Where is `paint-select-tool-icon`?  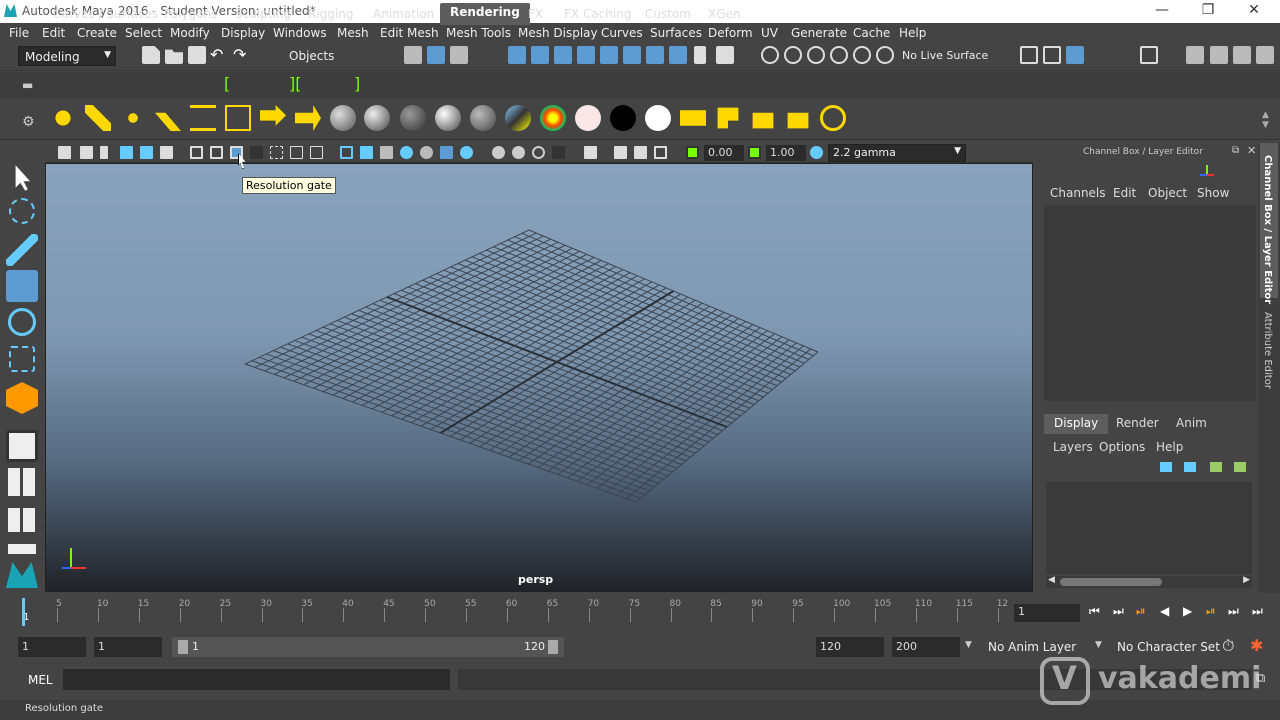
paint-select-tool-icon is located at coordinates (22, 250).